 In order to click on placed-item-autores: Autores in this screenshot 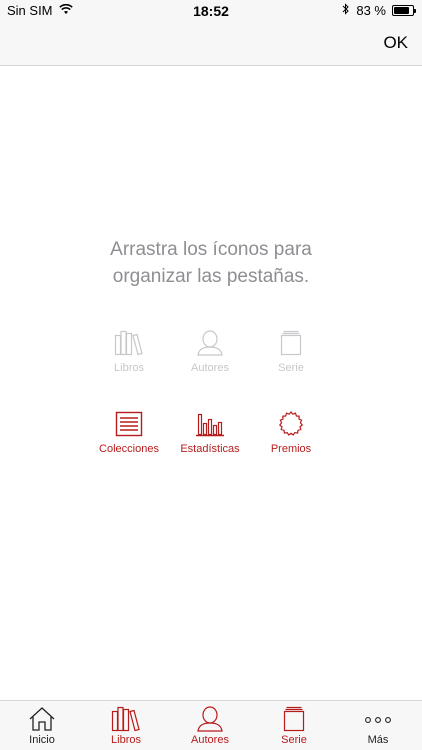, I will do `click(210, 352)`.